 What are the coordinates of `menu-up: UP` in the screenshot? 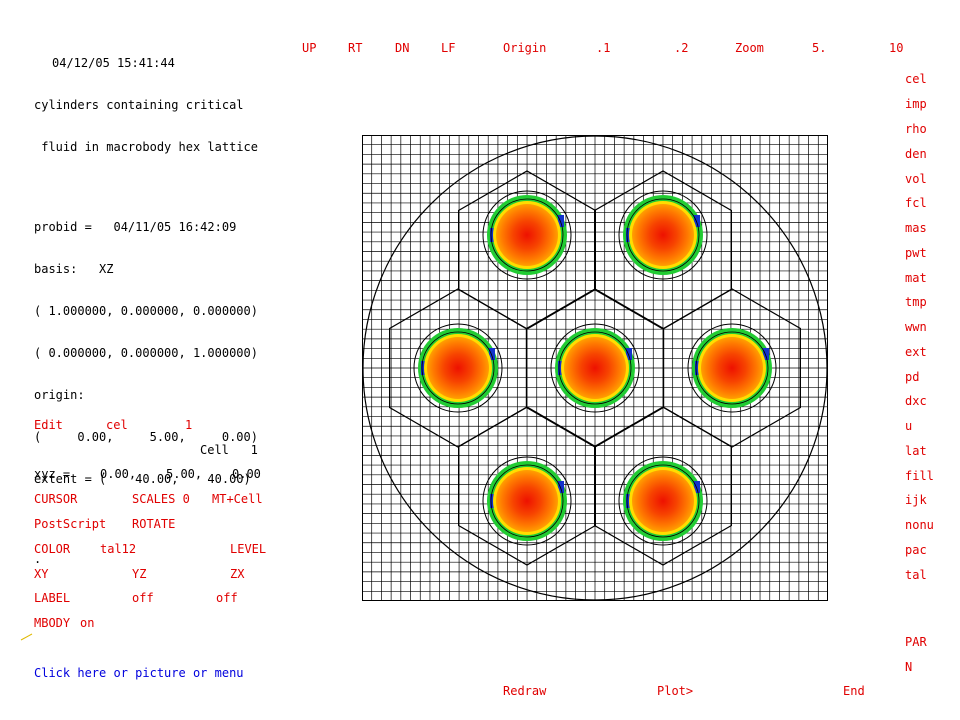 It's located at (309, 48).